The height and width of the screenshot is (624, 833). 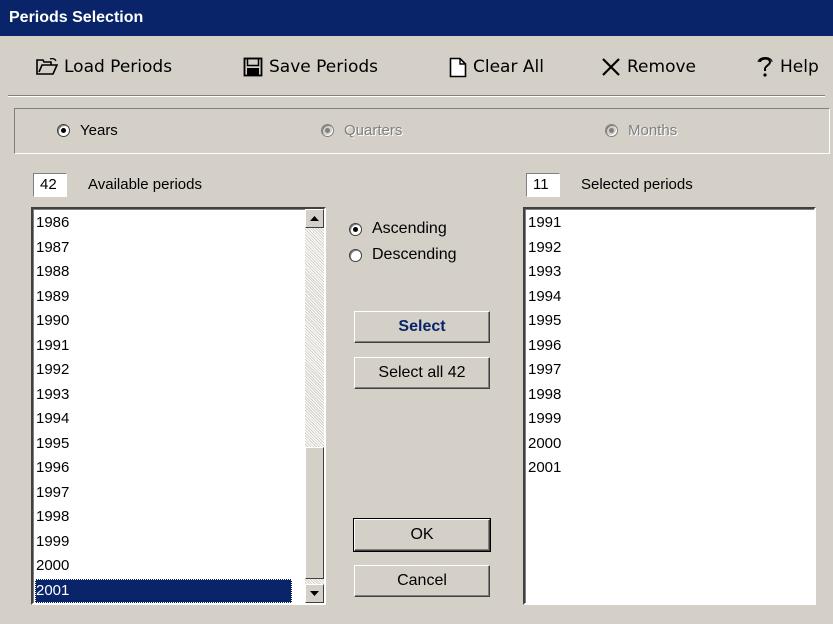 I want to click on years-radio: Years, so click(x=87, y=130).